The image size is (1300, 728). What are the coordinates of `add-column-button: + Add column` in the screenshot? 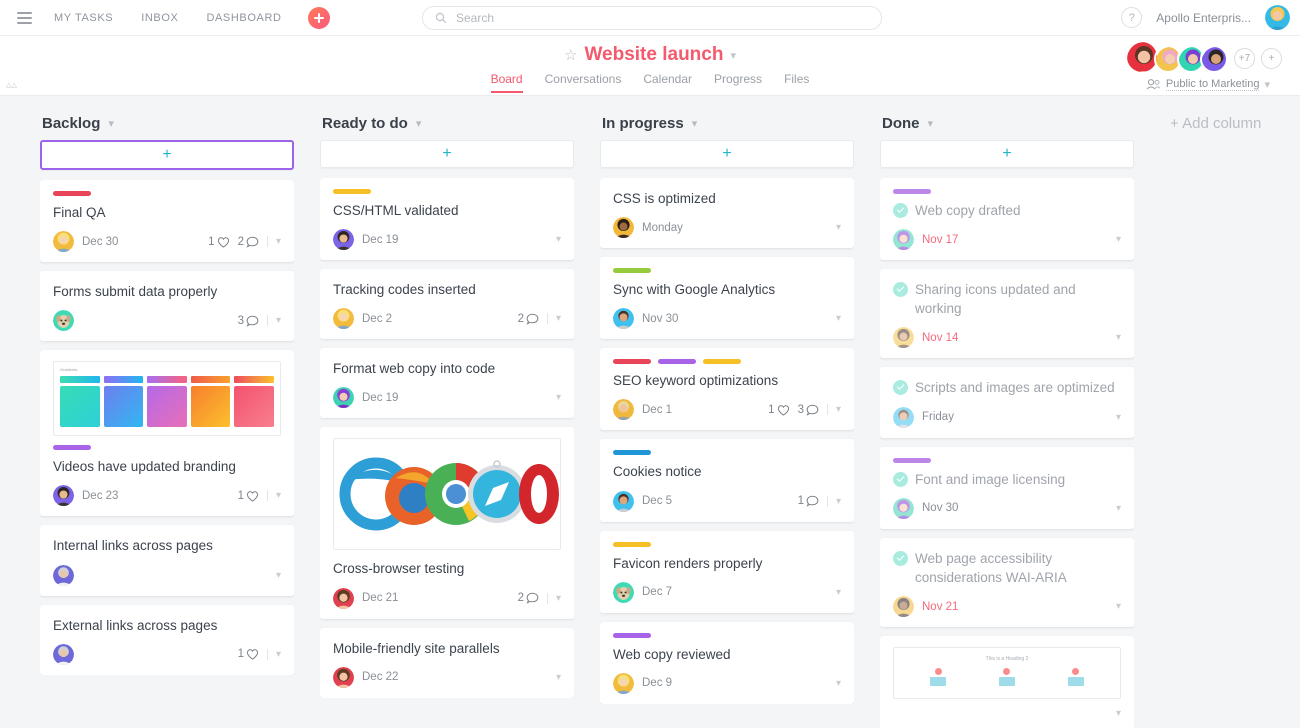 It's located at (1211, 412).